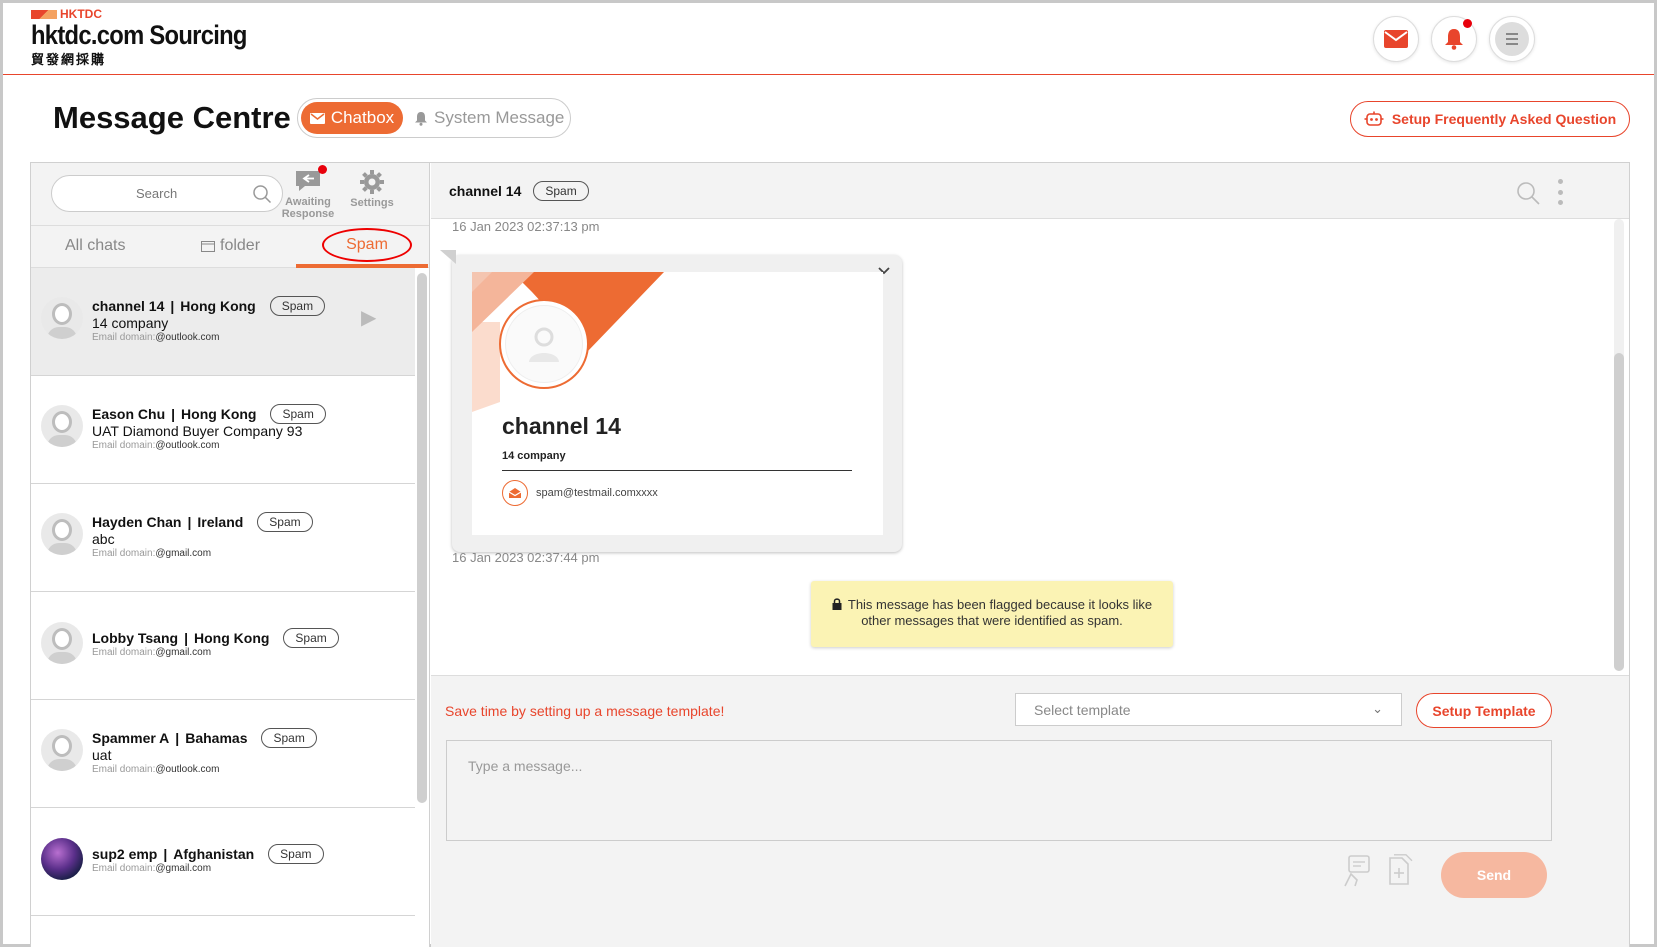  I want to click on chat-name: Eason Chu, so click(129, 414).